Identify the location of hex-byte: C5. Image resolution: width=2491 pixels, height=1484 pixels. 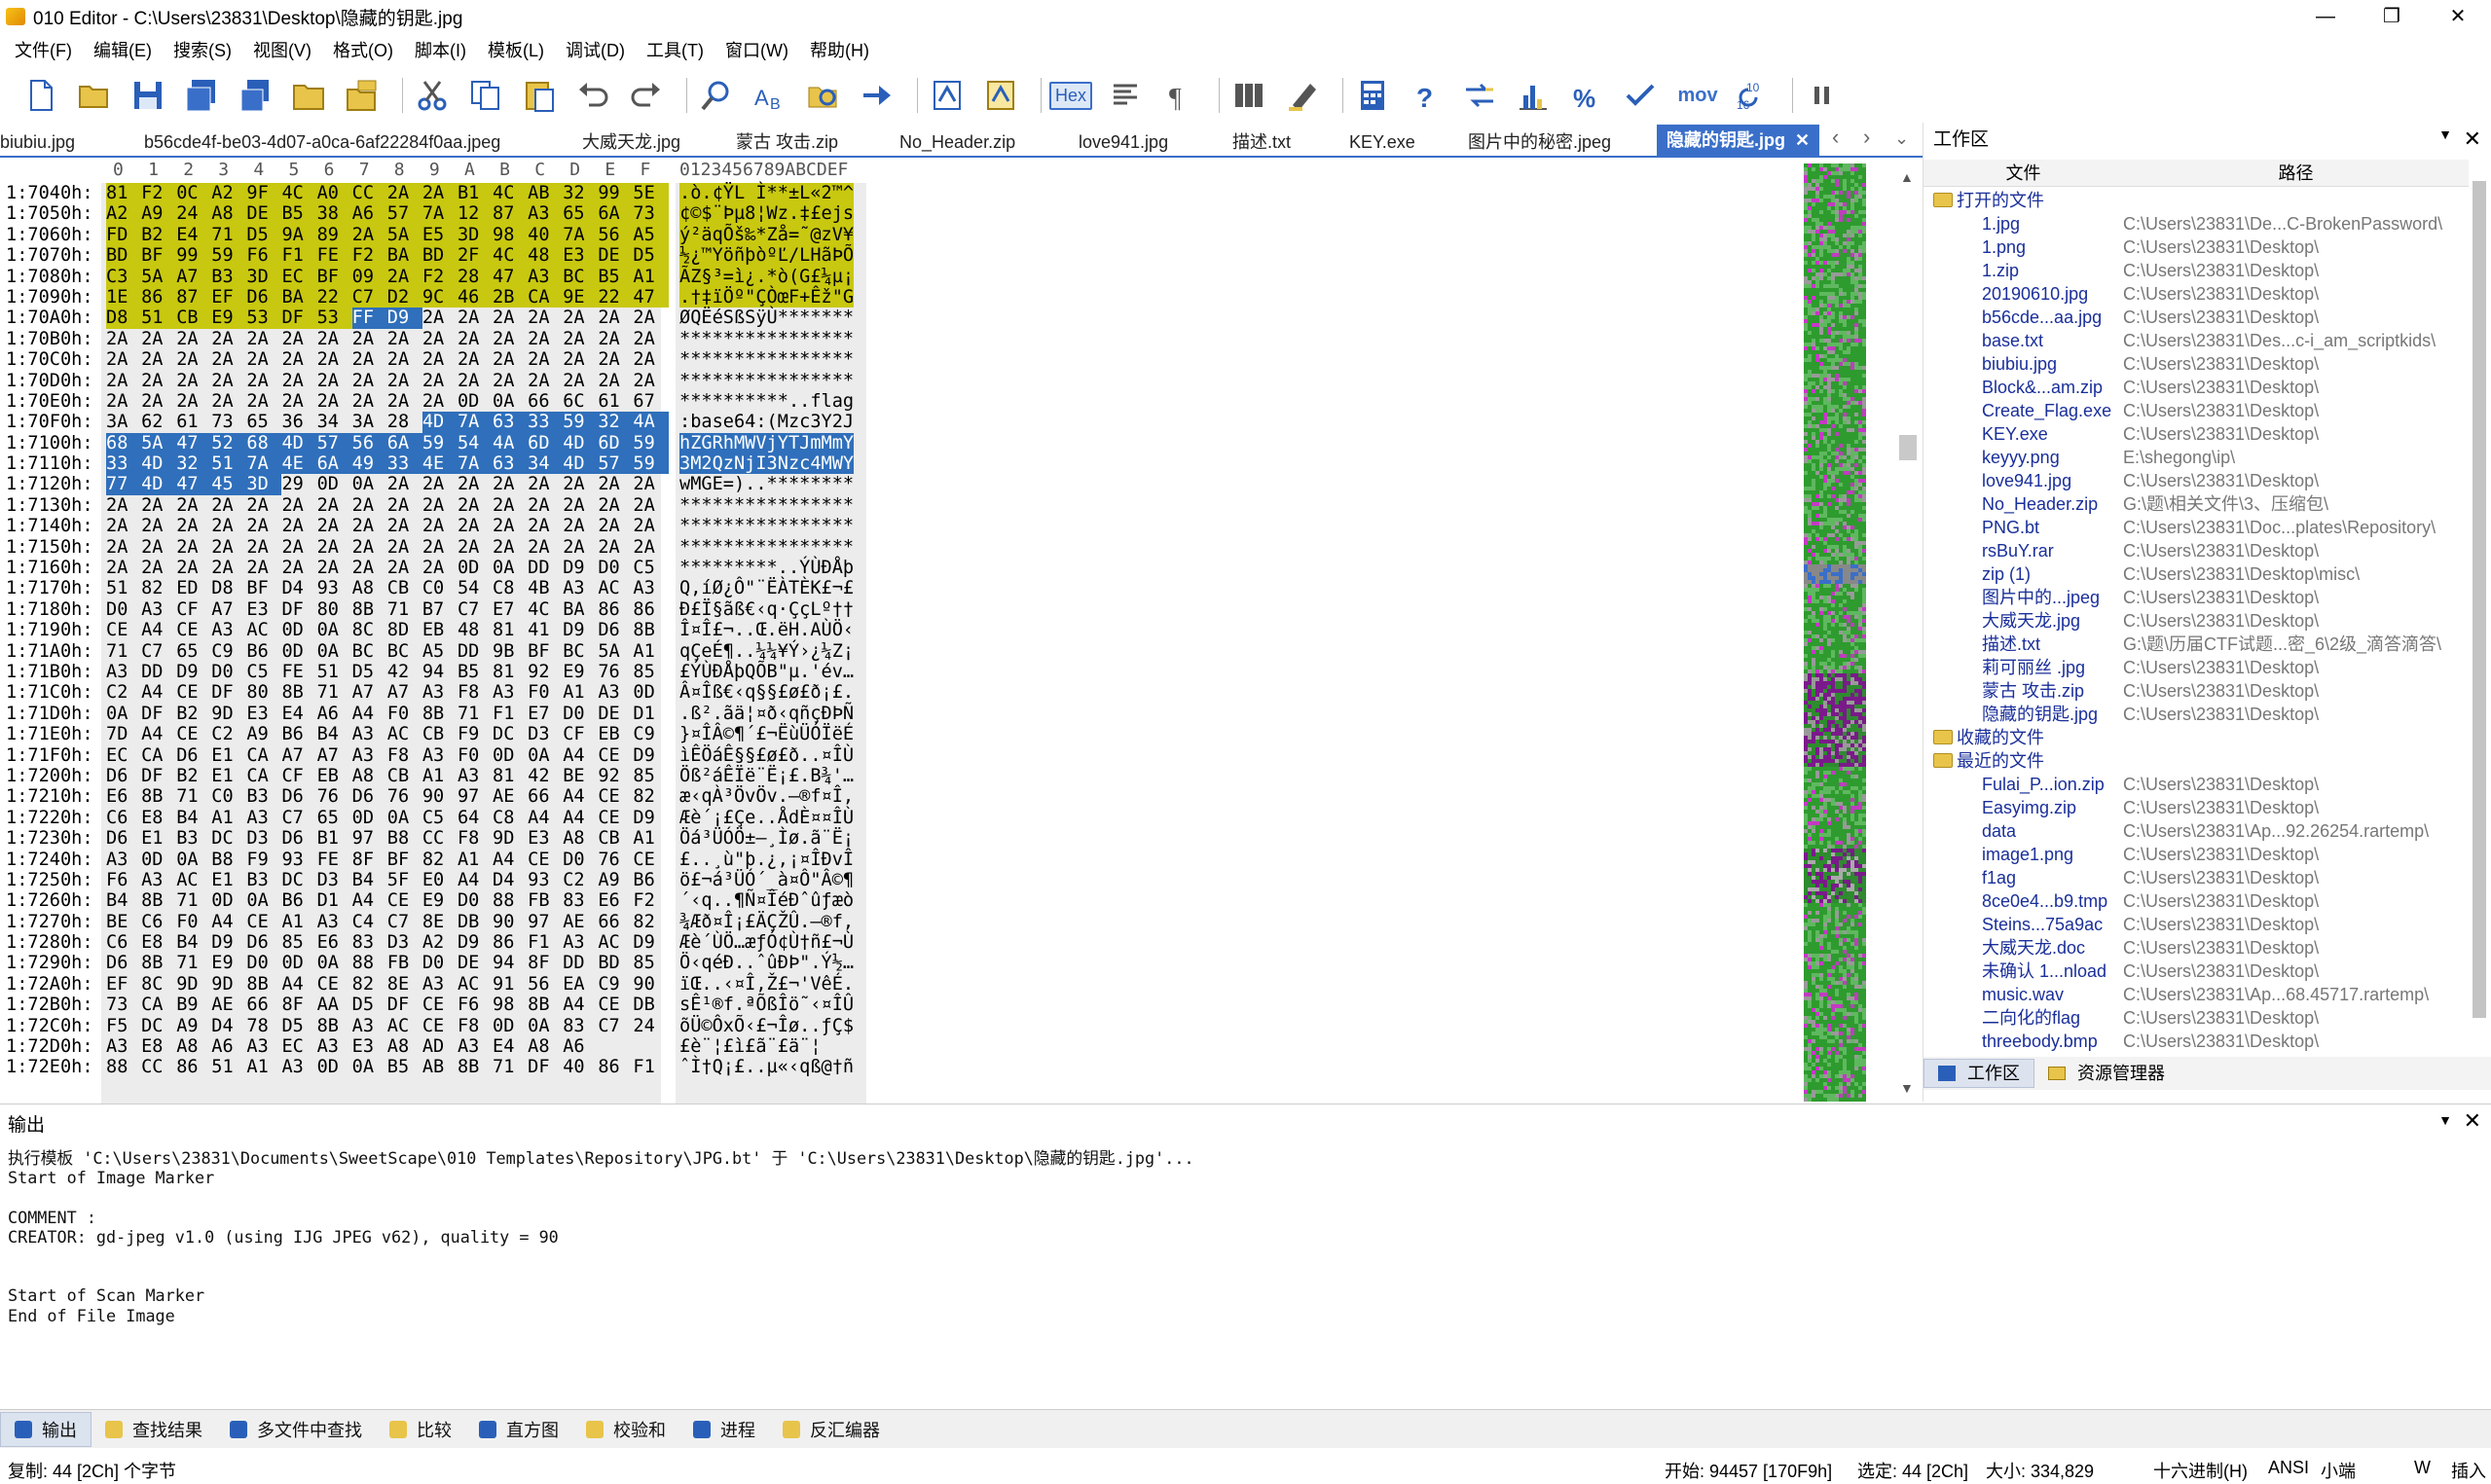
(263, 672).